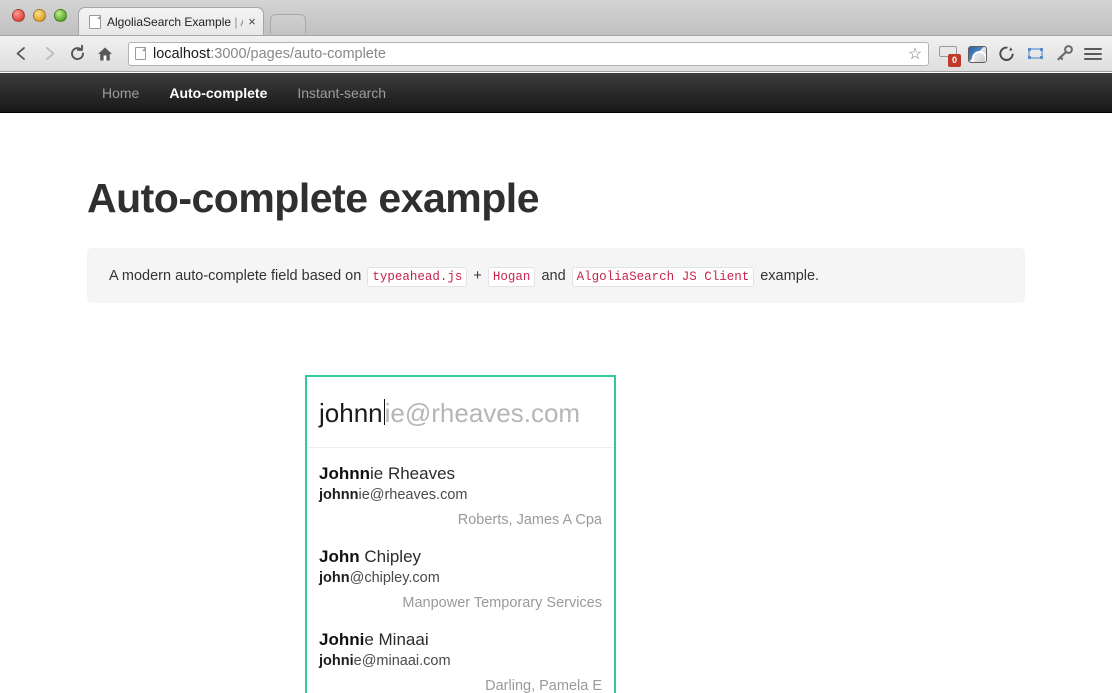 The width and height of the screenshot is (1112, 693). What do you see at coordinates (105, 54) in the screenshot?
I see `home-button` at bounding box center [105, 54].